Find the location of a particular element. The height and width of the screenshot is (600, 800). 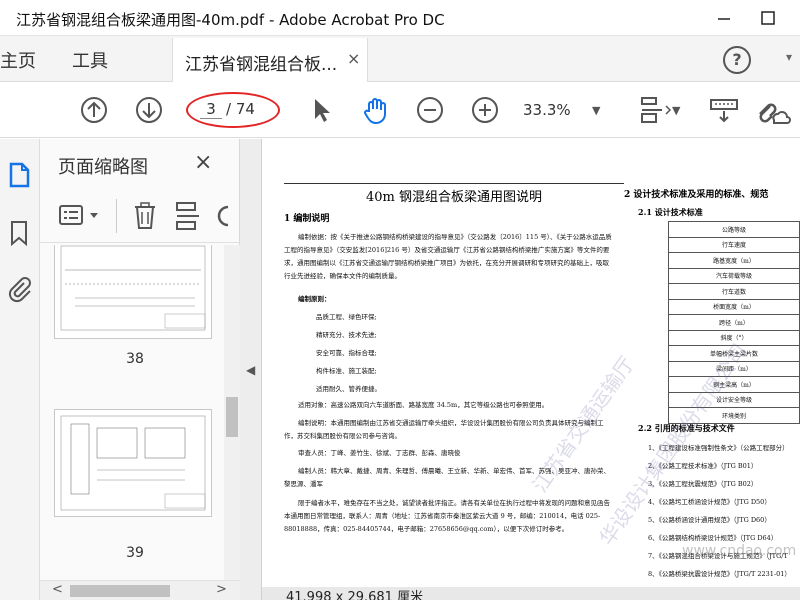

reference-item: 5、《公路桥涵设计通用规范》（JTG D60） is located at coordinates (709, 520).